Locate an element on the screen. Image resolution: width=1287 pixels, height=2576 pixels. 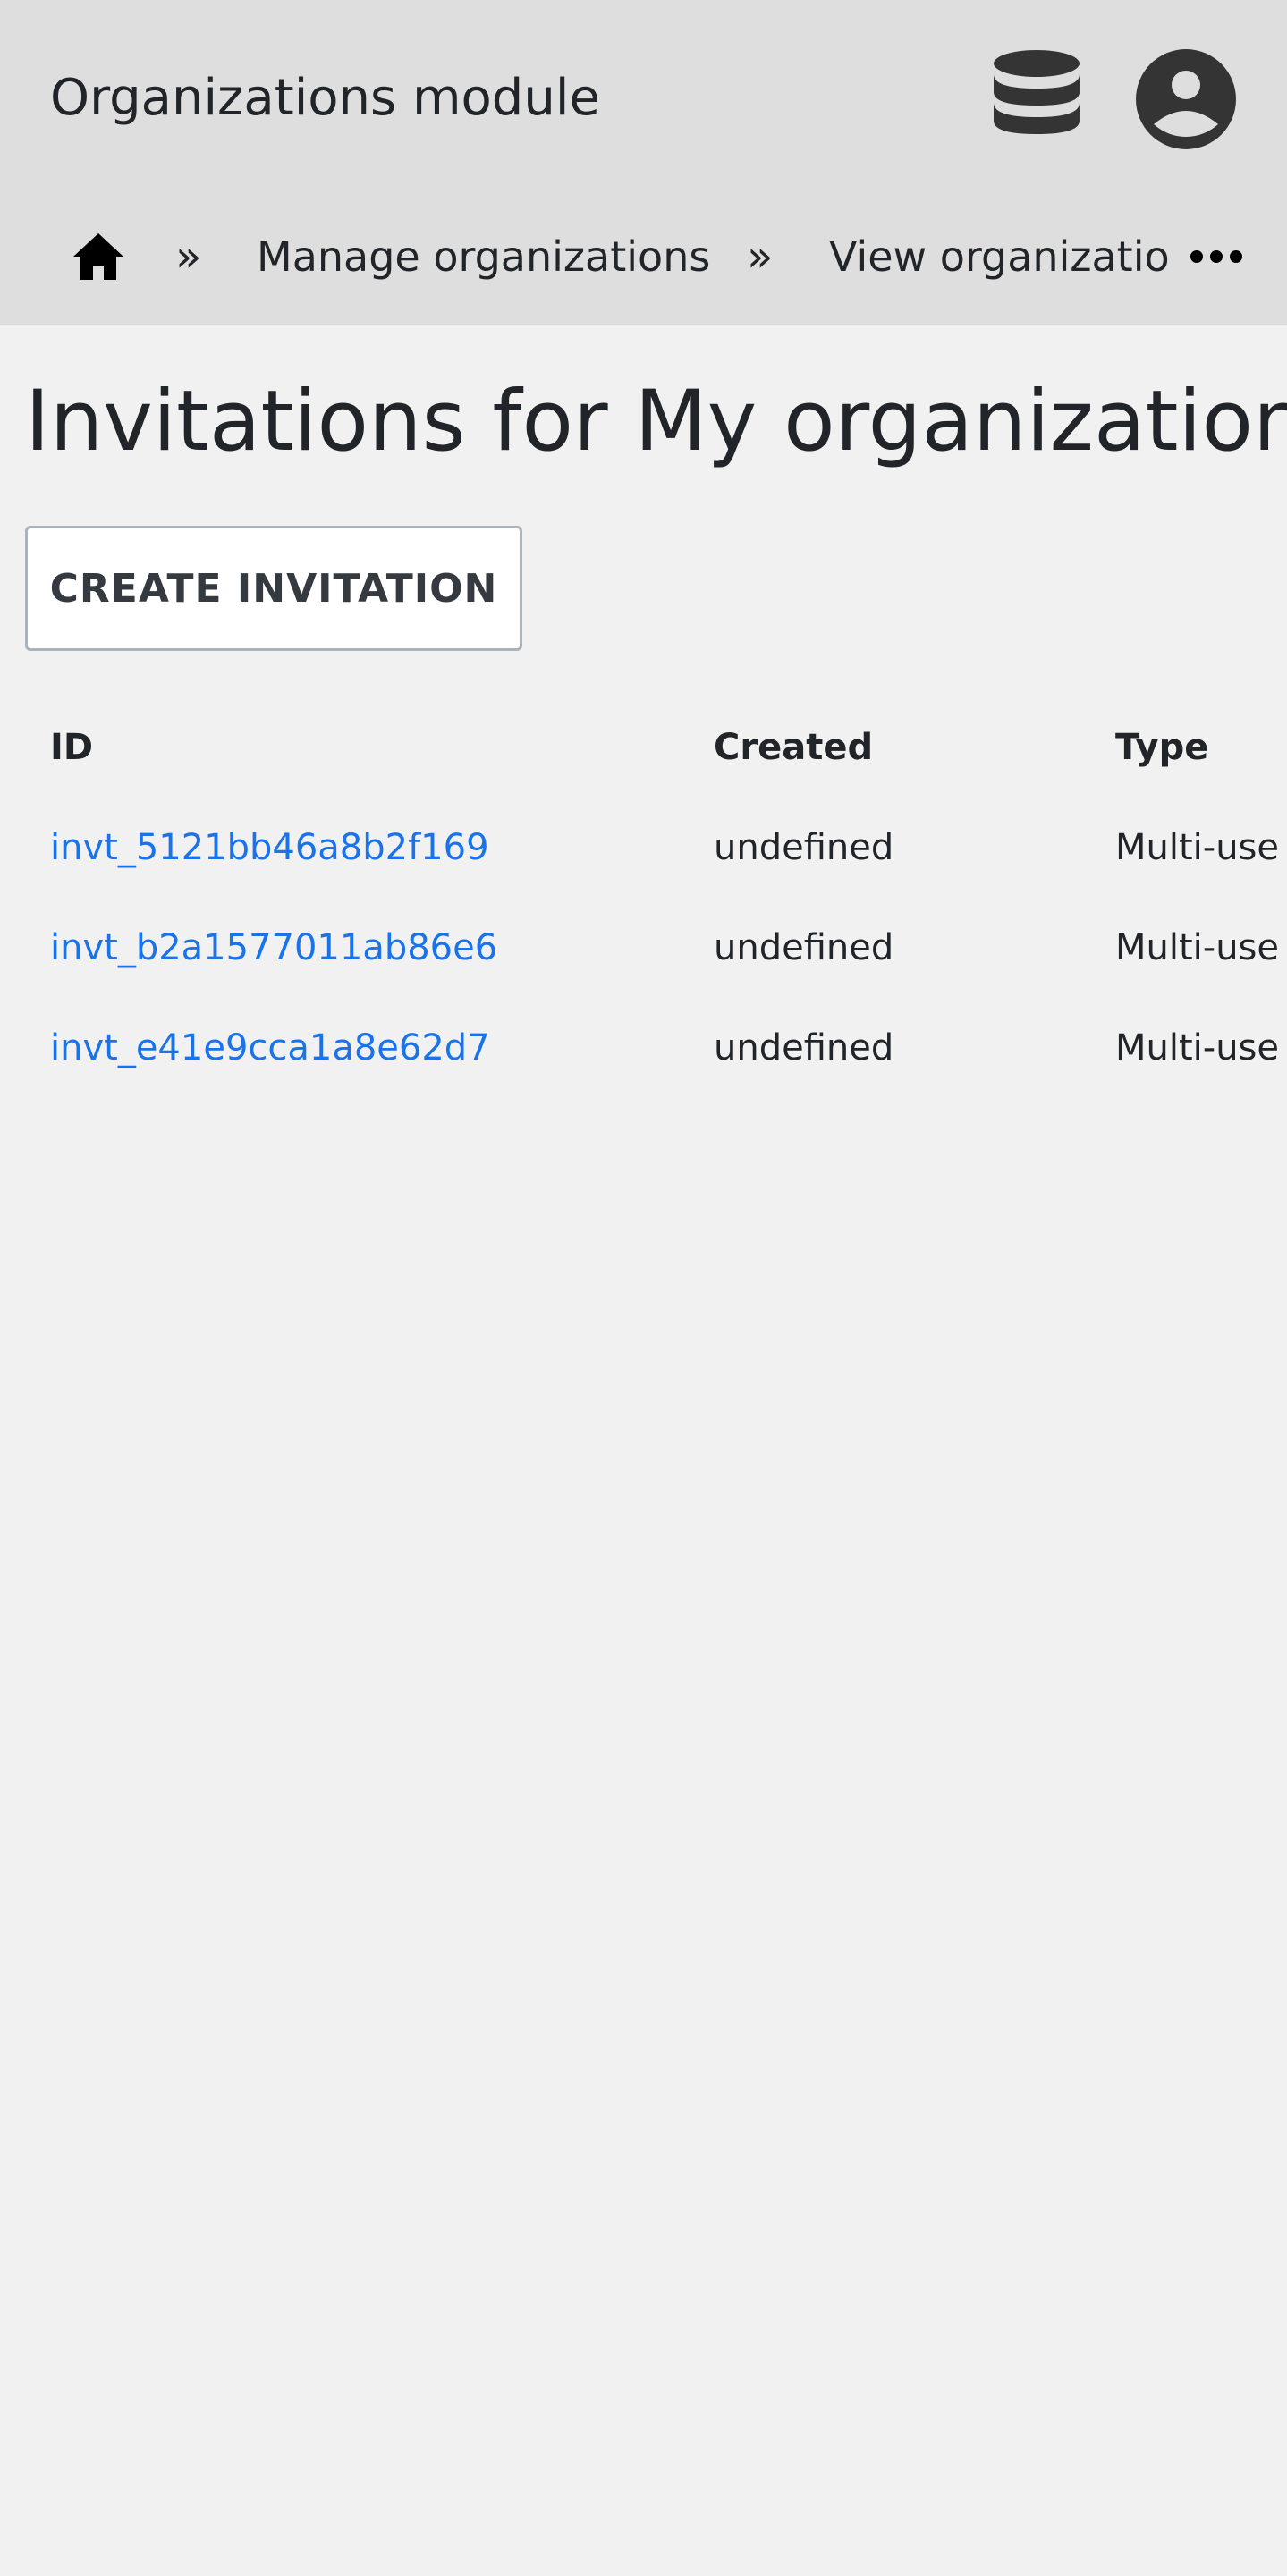
column-header-created: Created is located at coordinates (794, 747).